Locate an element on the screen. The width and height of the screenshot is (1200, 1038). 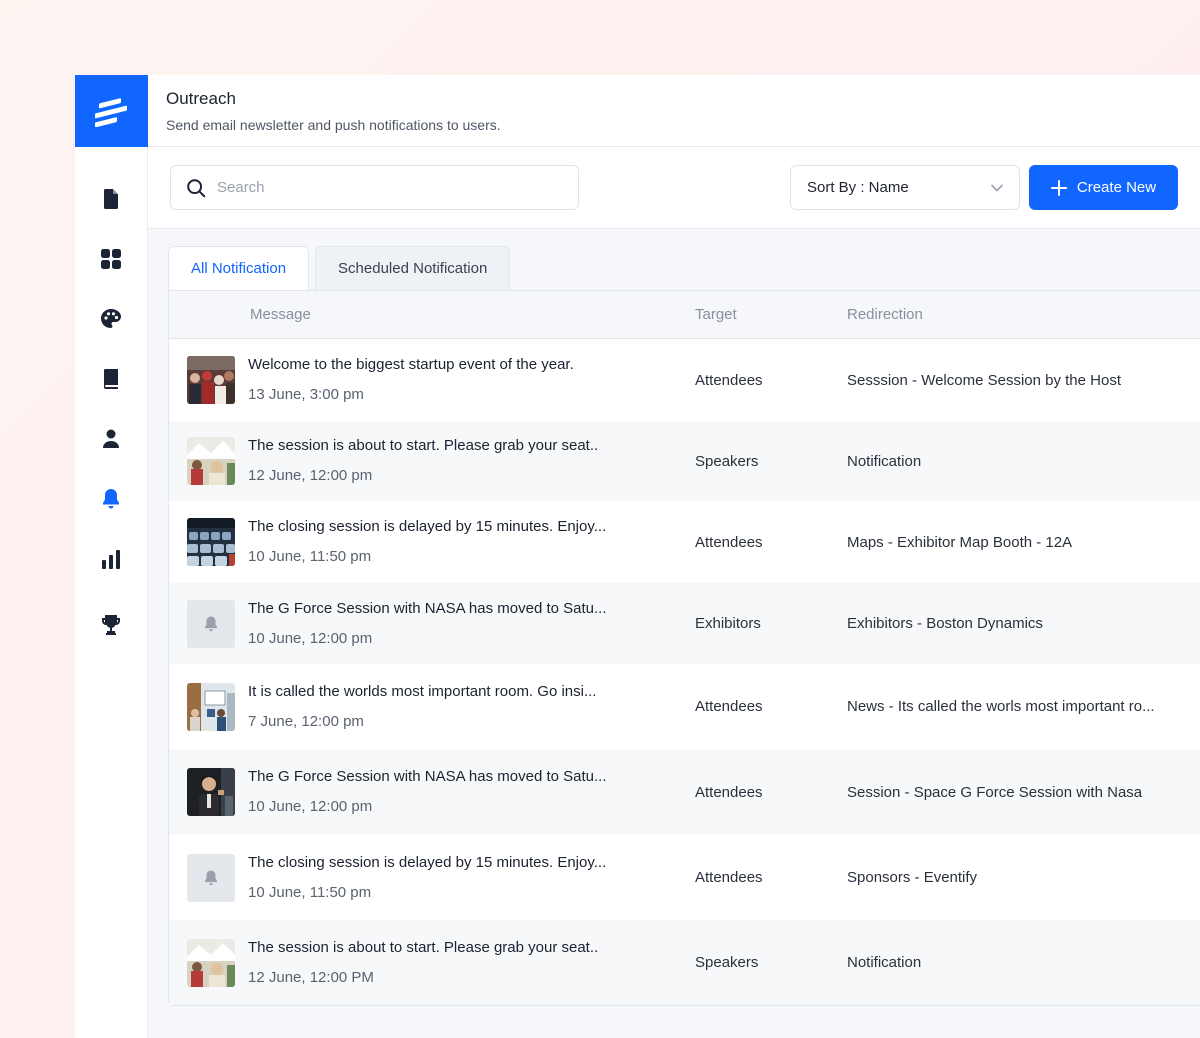
logo-icon is located at coordinates (111, 112).